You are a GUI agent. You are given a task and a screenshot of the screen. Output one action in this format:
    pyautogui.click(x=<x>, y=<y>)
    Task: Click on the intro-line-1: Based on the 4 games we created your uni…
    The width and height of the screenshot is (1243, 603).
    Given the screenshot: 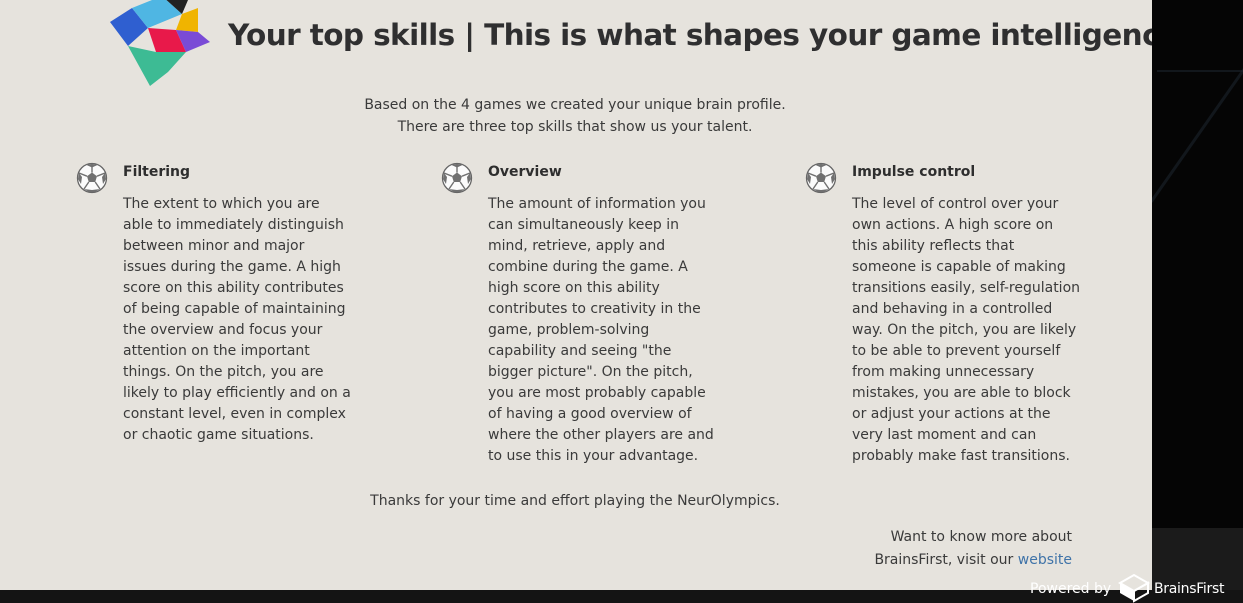 What is the action you would take?
    pyautogui.click(x=575, y=105)
    